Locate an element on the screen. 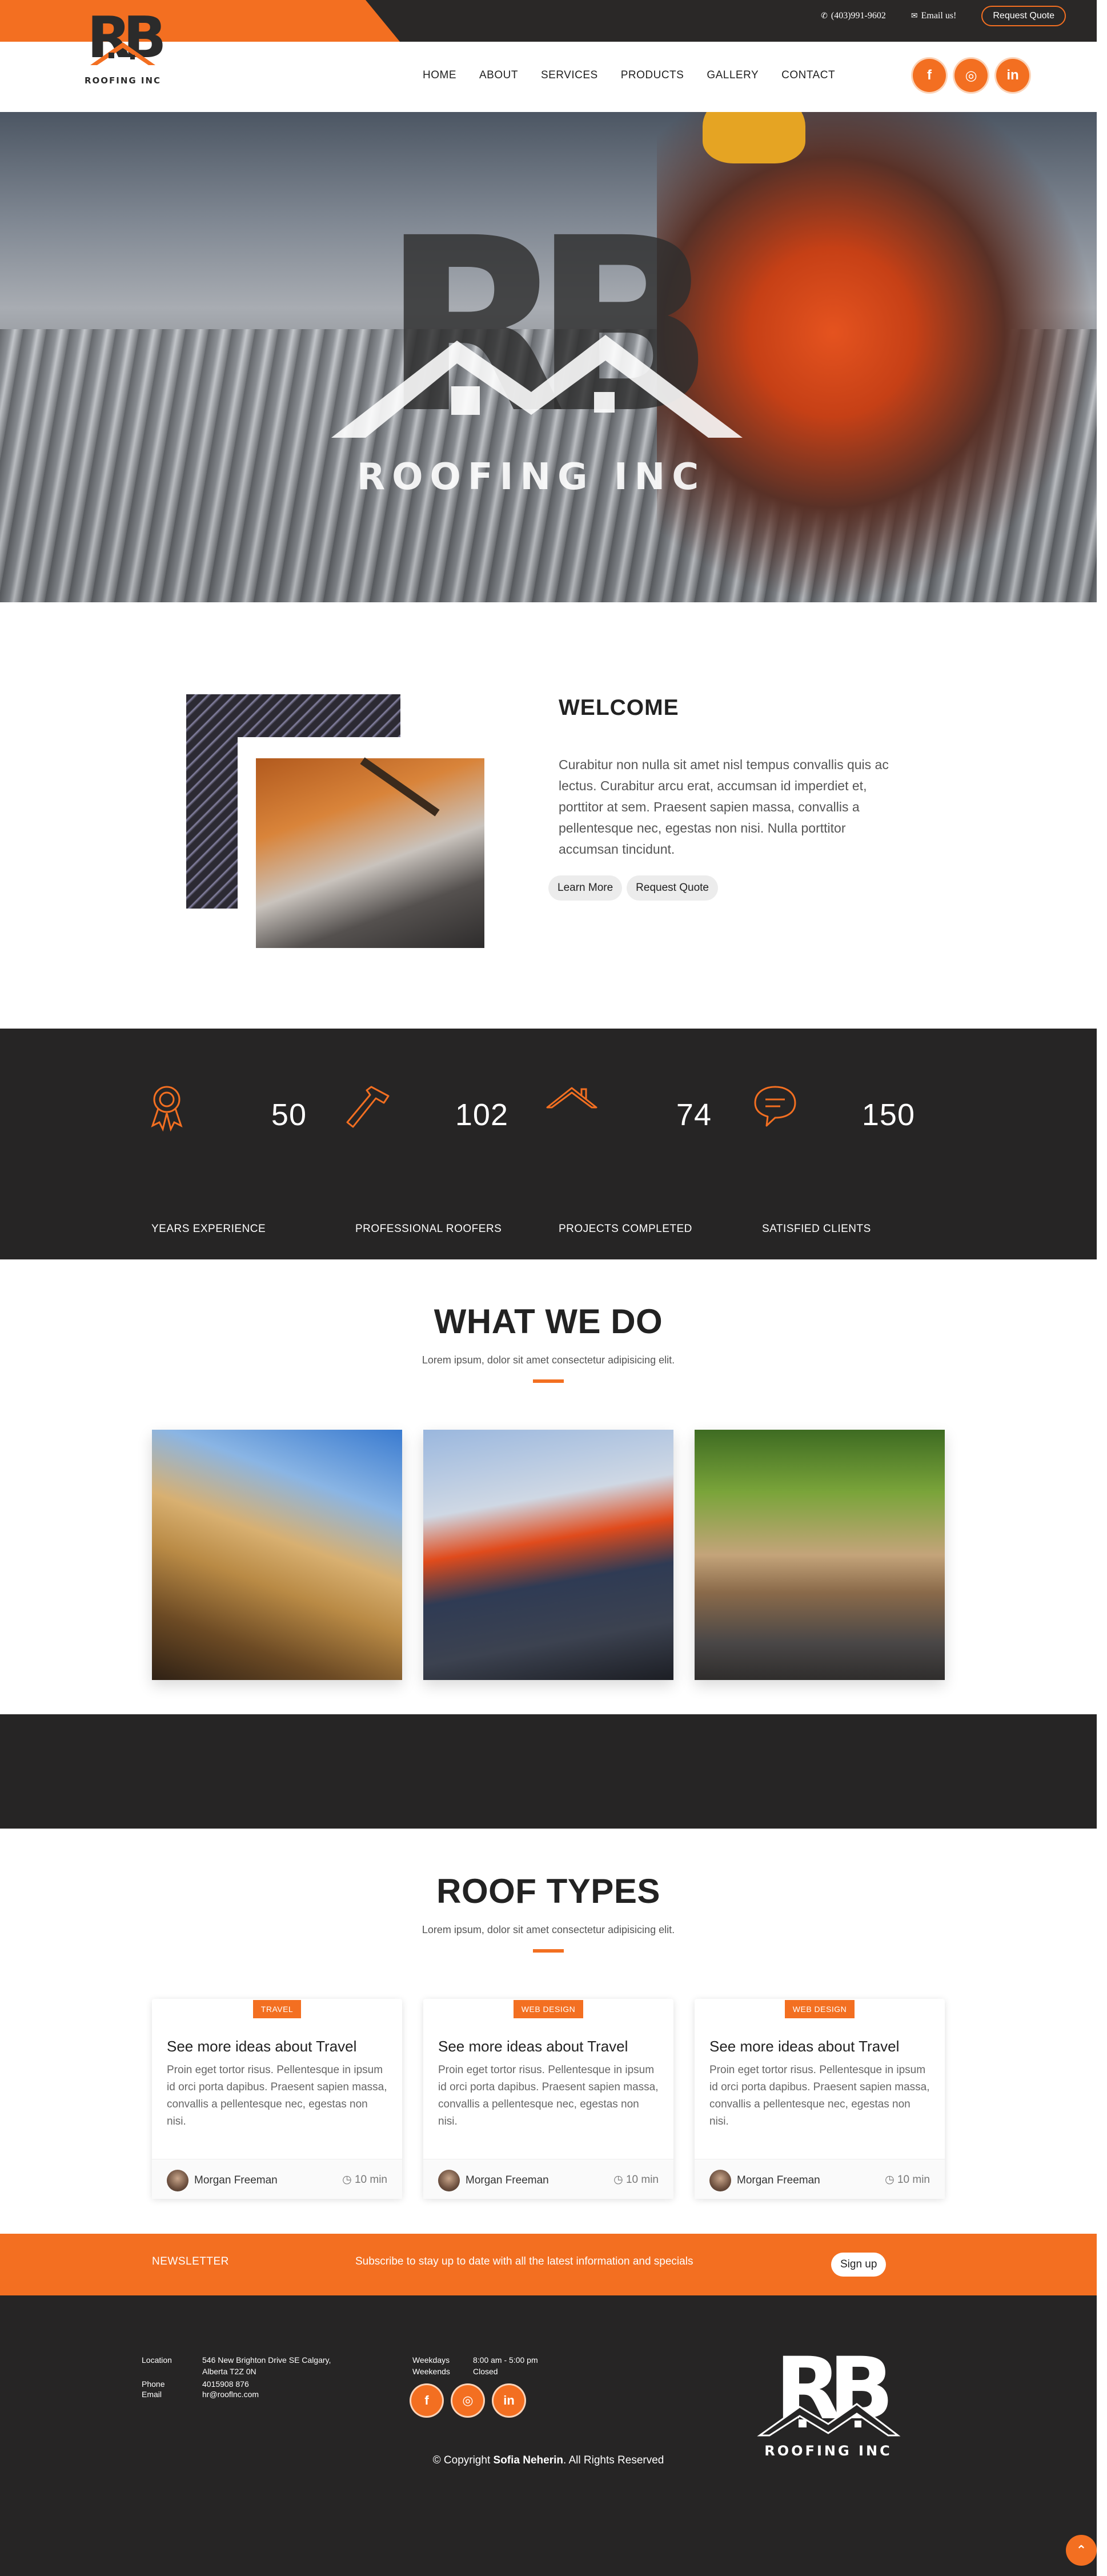 This screenshot has width=1107, height=2576. stat-label: PROJECTS COMPLETED is located at coordinates (625, 1229).